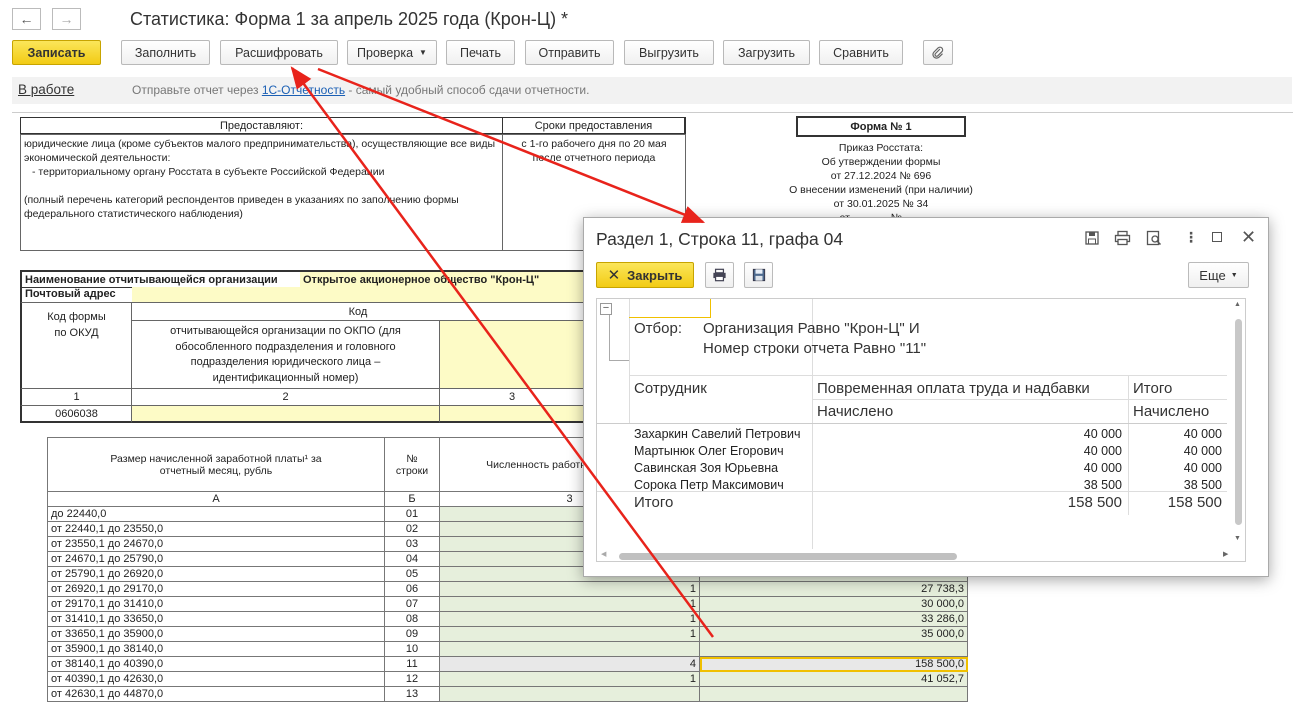 The height and width of the screenshot is (702, 1293). I want to click on dialog-print-button, so click(719, 275).